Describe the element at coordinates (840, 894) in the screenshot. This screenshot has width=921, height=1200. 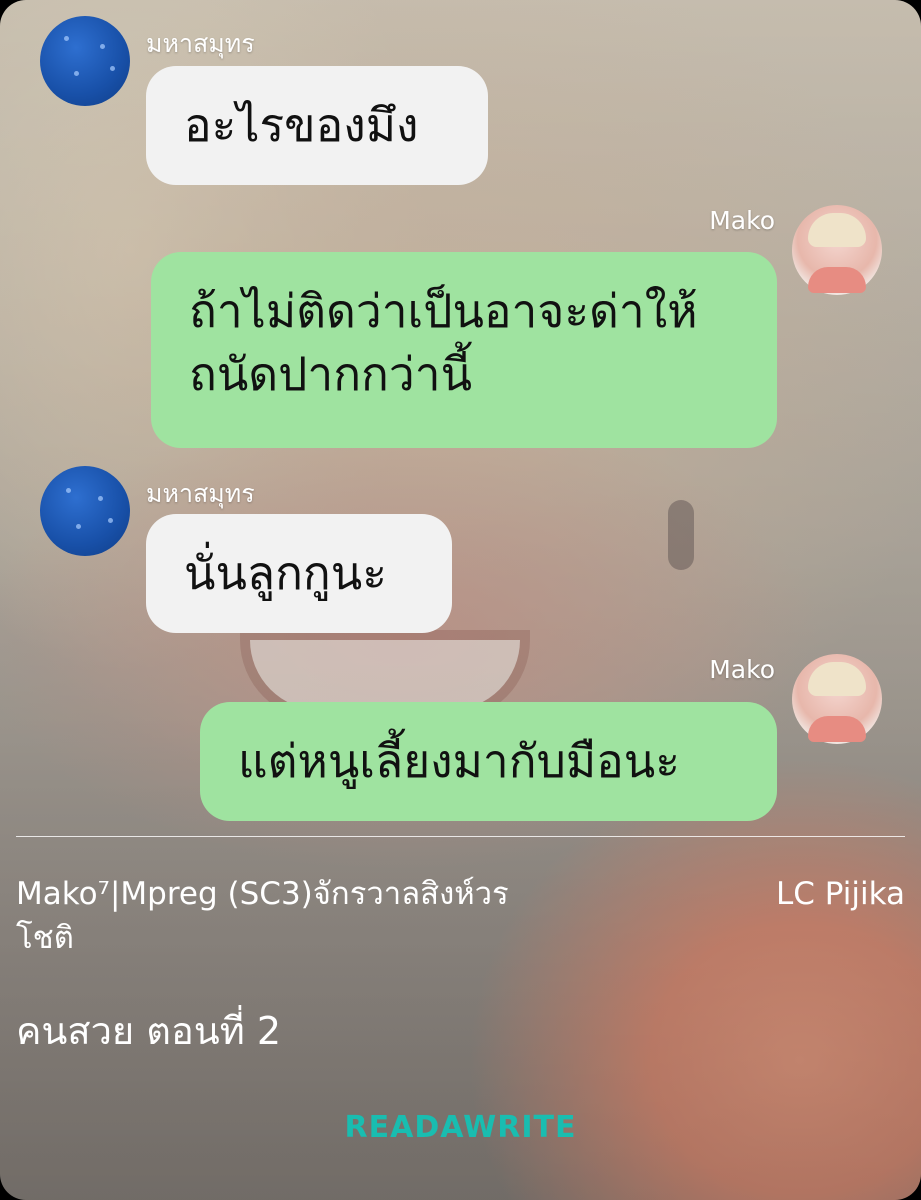
I see `author-credit: LC Pijika` at that location.